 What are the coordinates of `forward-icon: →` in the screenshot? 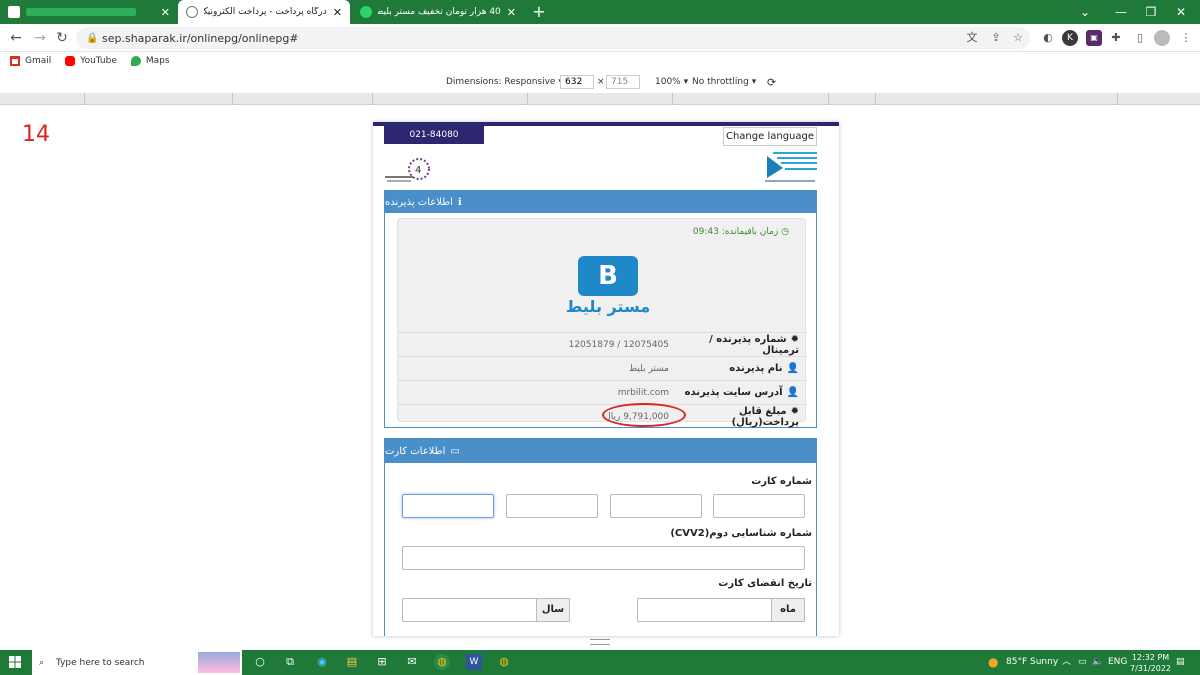 It's located at (40, 38).